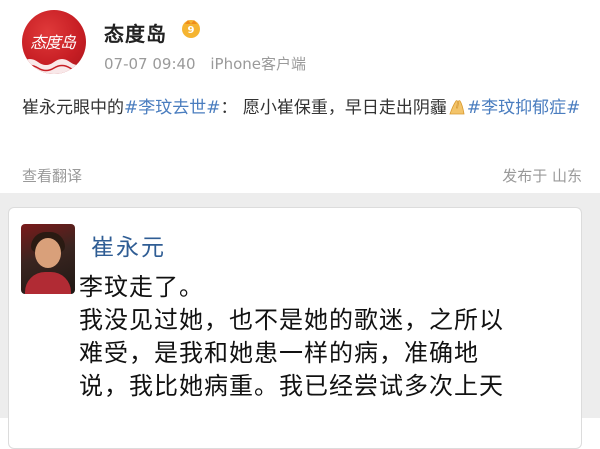 Image resolution: width=600 pixels, height=449 pixels. Describe the element at coordinates (205, 63) in the screenshot. I see `post-meta: 07-07 09:40 iPhone客户端` at that location.